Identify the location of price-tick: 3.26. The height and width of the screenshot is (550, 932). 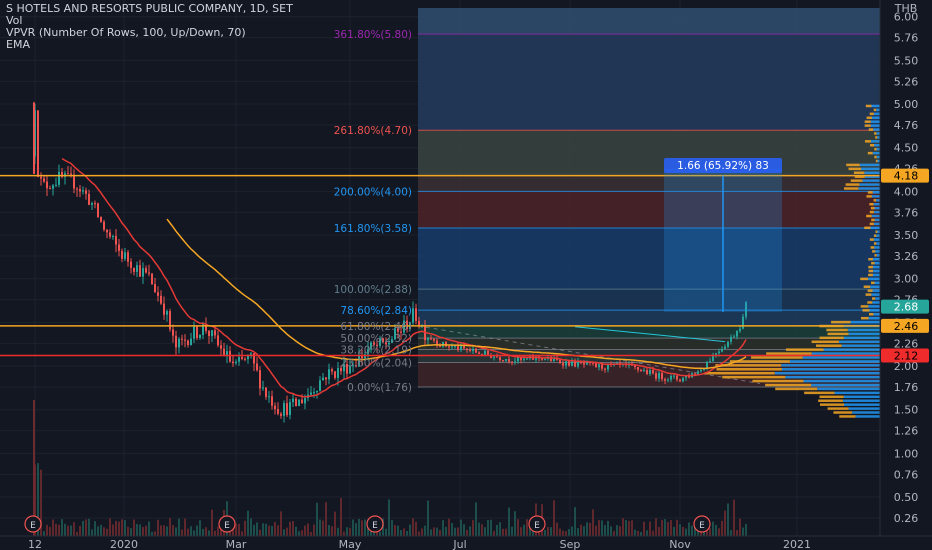
(906, 256).